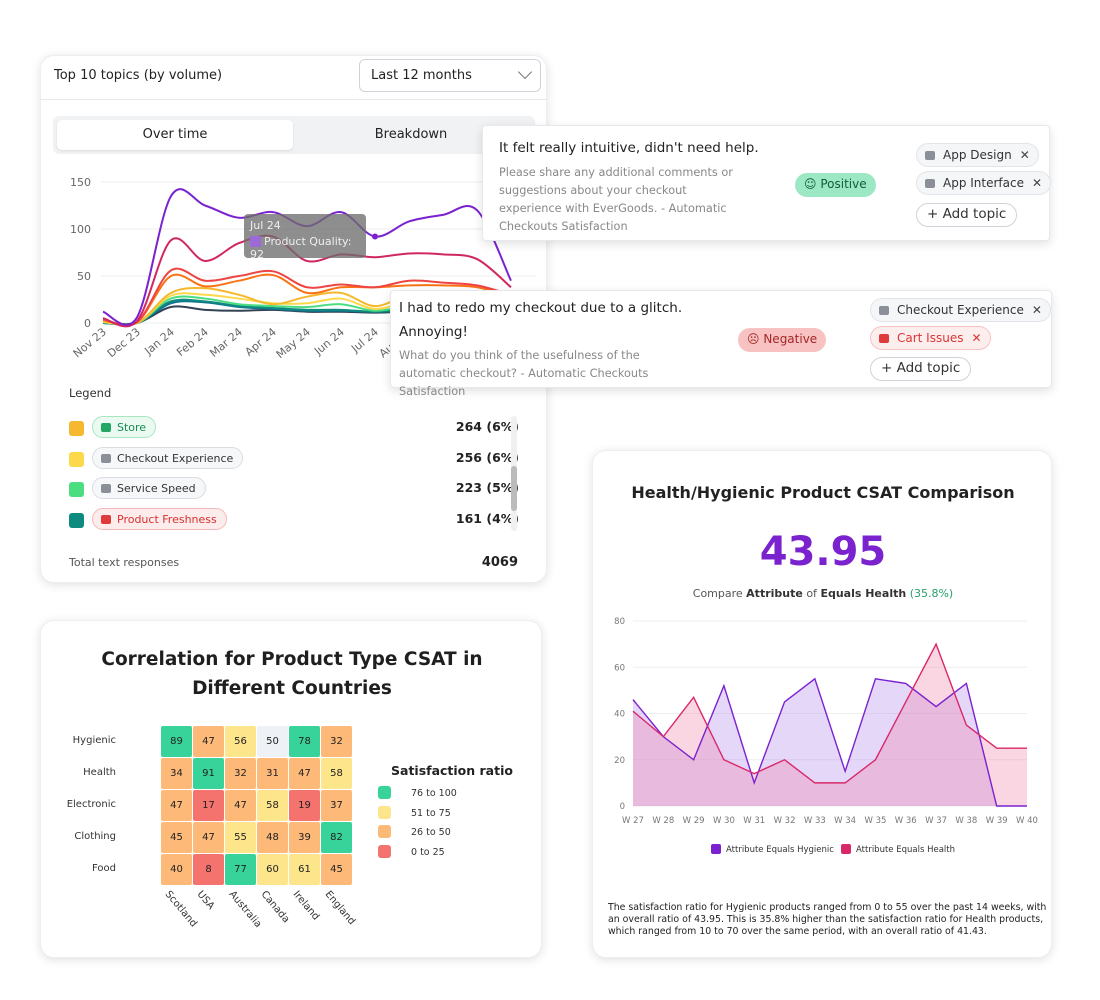  I want to click on topic-chip: Service Speed, so click(149, 488).